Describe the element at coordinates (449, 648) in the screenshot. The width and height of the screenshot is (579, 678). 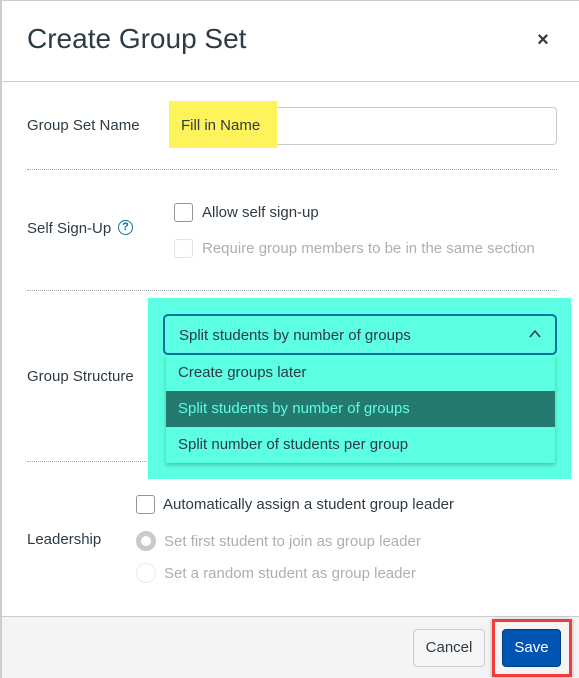
I see `cancel-button: Cancel` at that location.